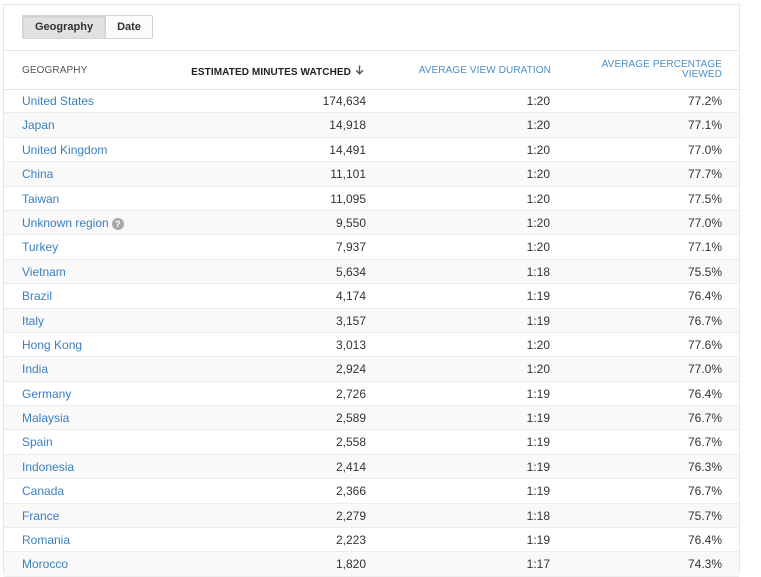  I want to click on minutes-watched-value: 2,279, so click(350, 515).